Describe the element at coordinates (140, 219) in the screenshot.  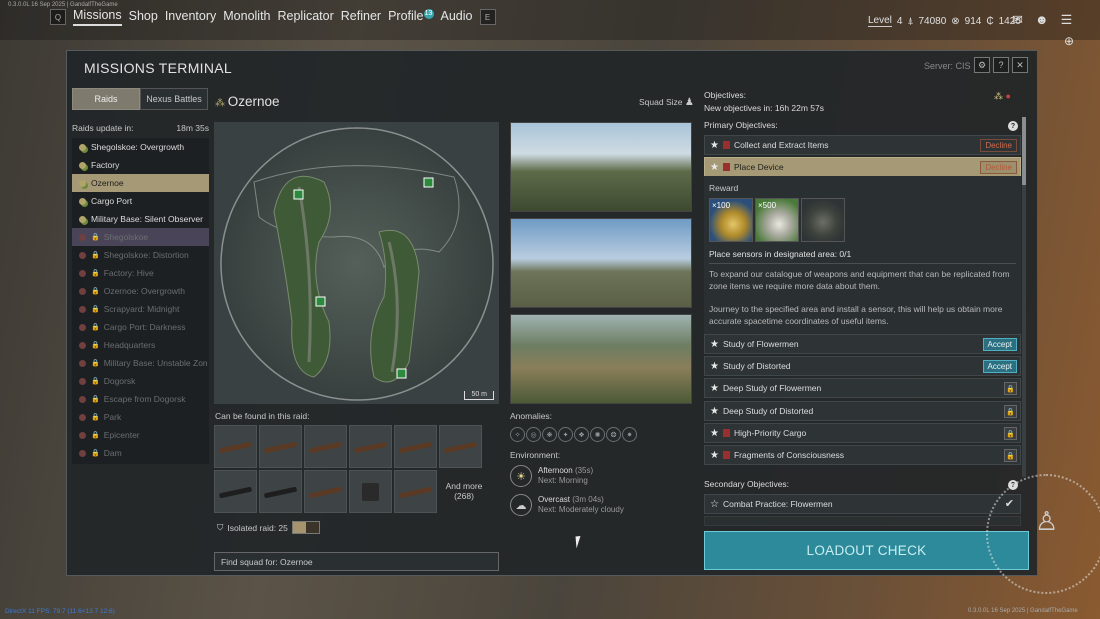
I see `raid-list-item: Military Base: Silent Observer` at that location.